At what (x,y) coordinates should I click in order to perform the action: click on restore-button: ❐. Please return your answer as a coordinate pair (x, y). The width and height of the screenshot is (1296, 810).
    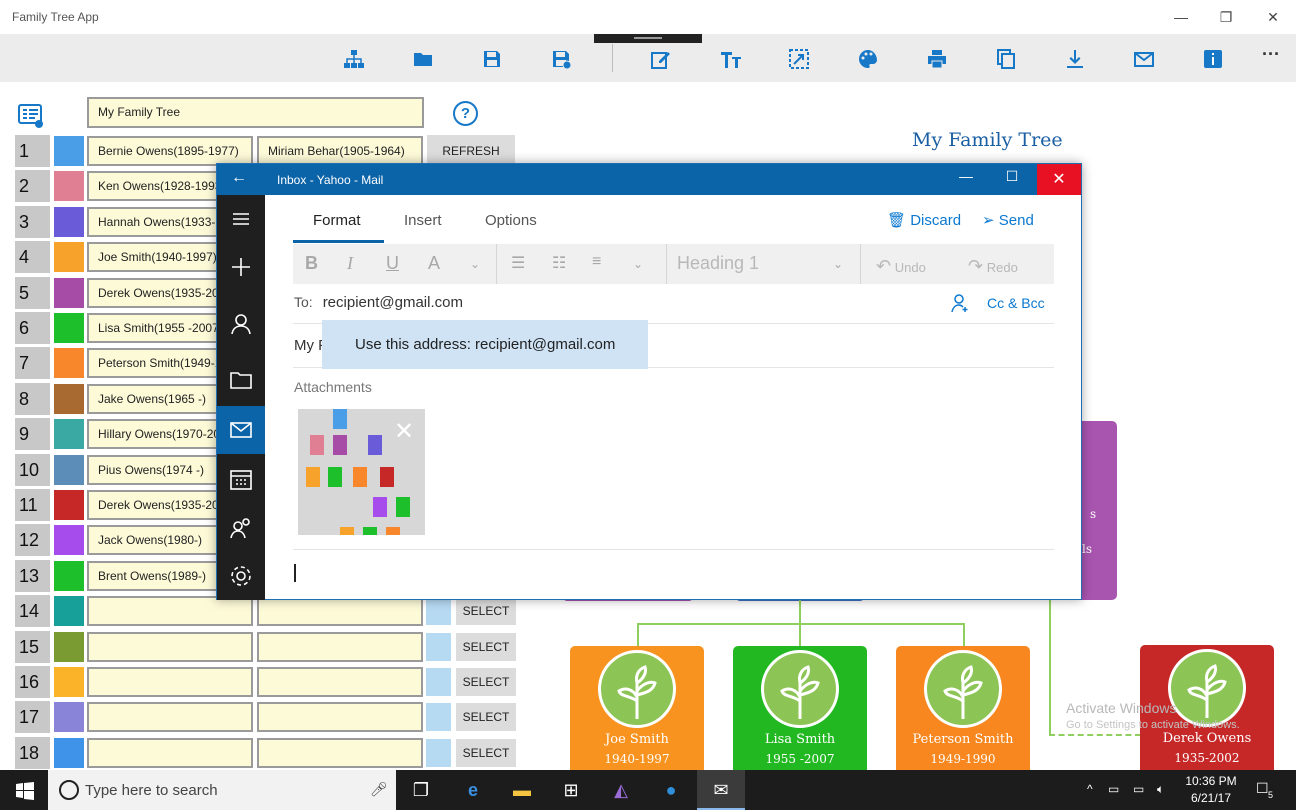
    Looking at the image, I should click on (1226, 17).